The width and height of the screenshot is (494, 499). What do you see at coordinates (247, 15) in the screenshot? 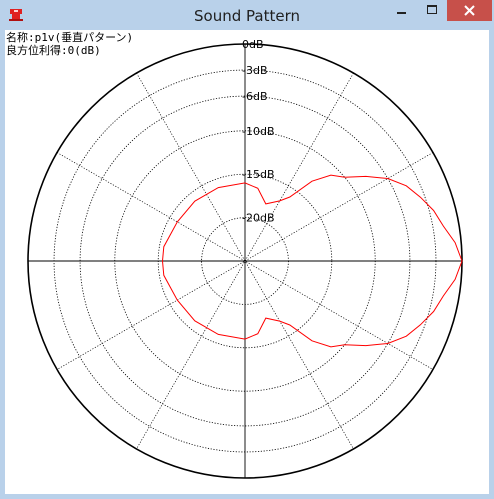
I see `title-bar: Sound Pattern` at bounding box center [247, 15].